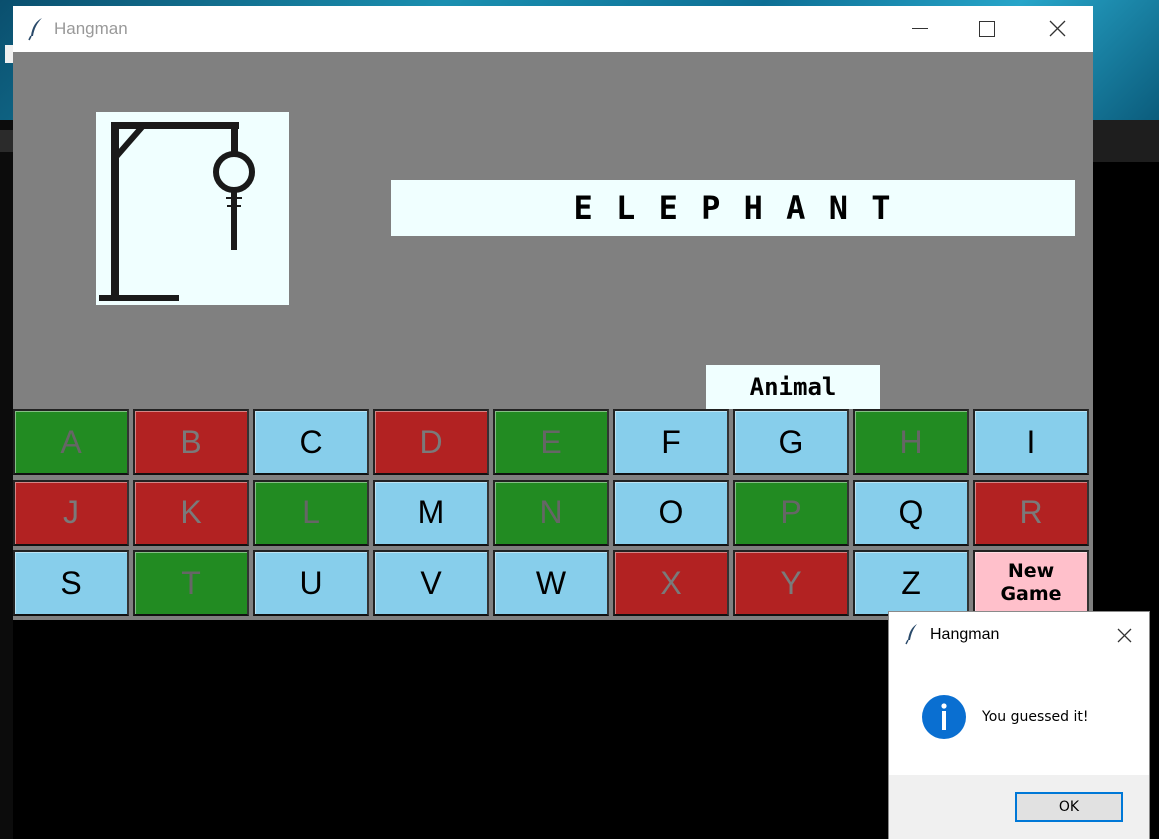 This screenshot has width=1159, height=839. Describe the element at coordinates (71, 512) in the screenshot. I see `letter-key-j: J` at that location.